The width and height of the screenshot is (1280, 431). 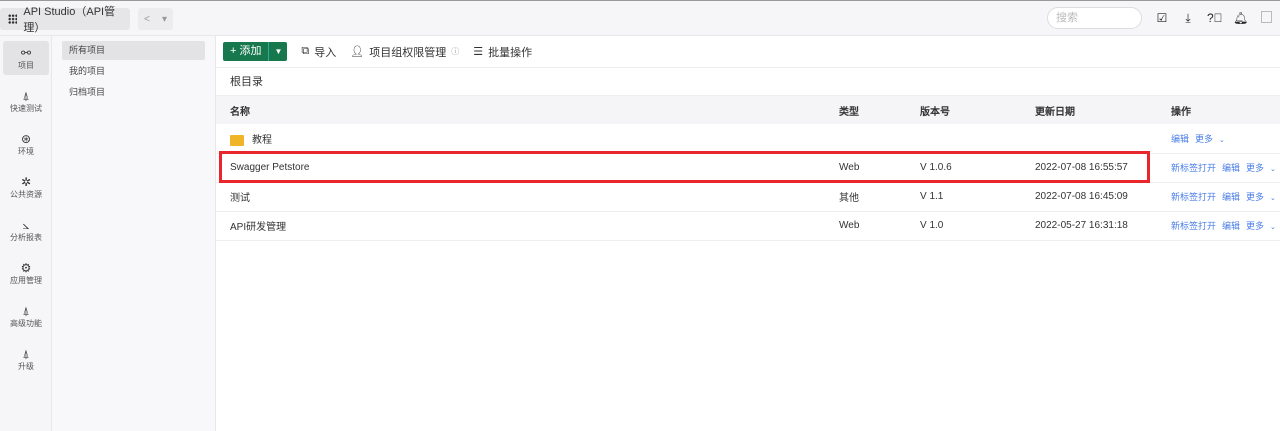 I want to click on rail-item: ⦣ 分析报表, so click(x=26, y=230).